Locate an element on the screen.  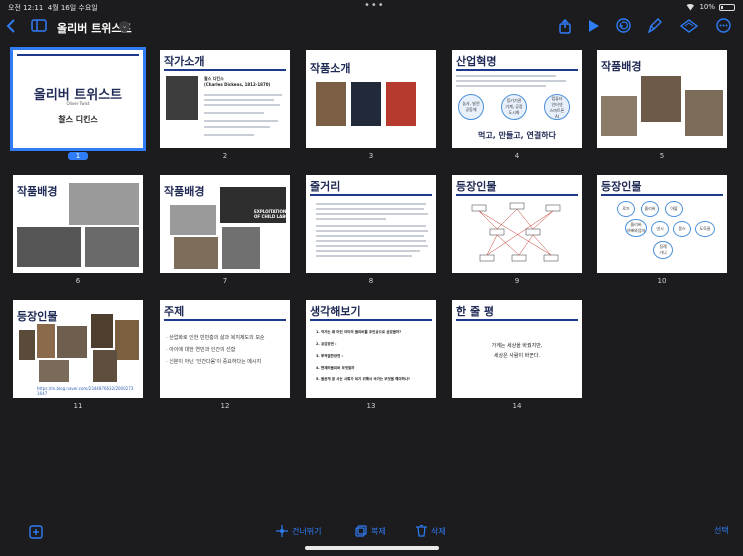
slide-number: 9 is located at coordinates (517, 281).